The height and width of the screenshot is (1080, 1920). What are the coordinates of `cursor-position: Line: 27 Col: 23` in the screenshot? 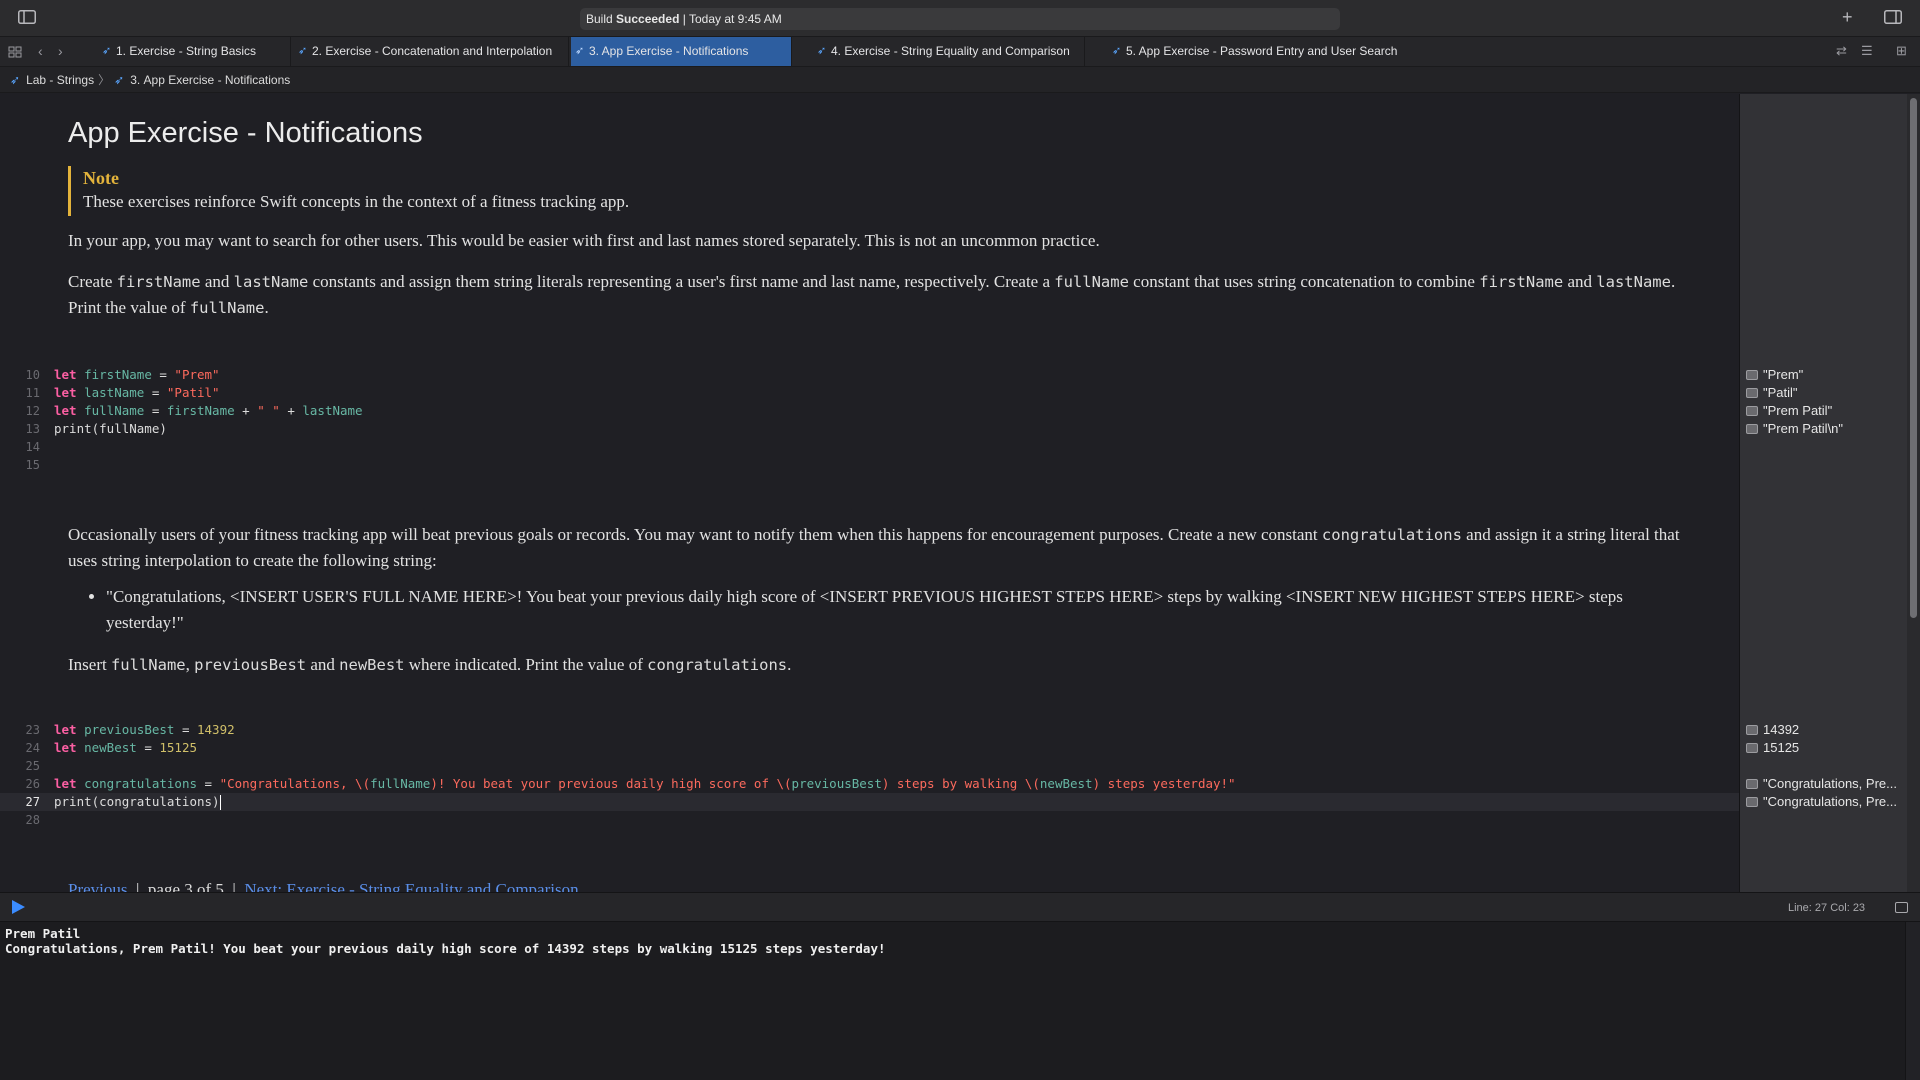 It's located at (1827, 908).